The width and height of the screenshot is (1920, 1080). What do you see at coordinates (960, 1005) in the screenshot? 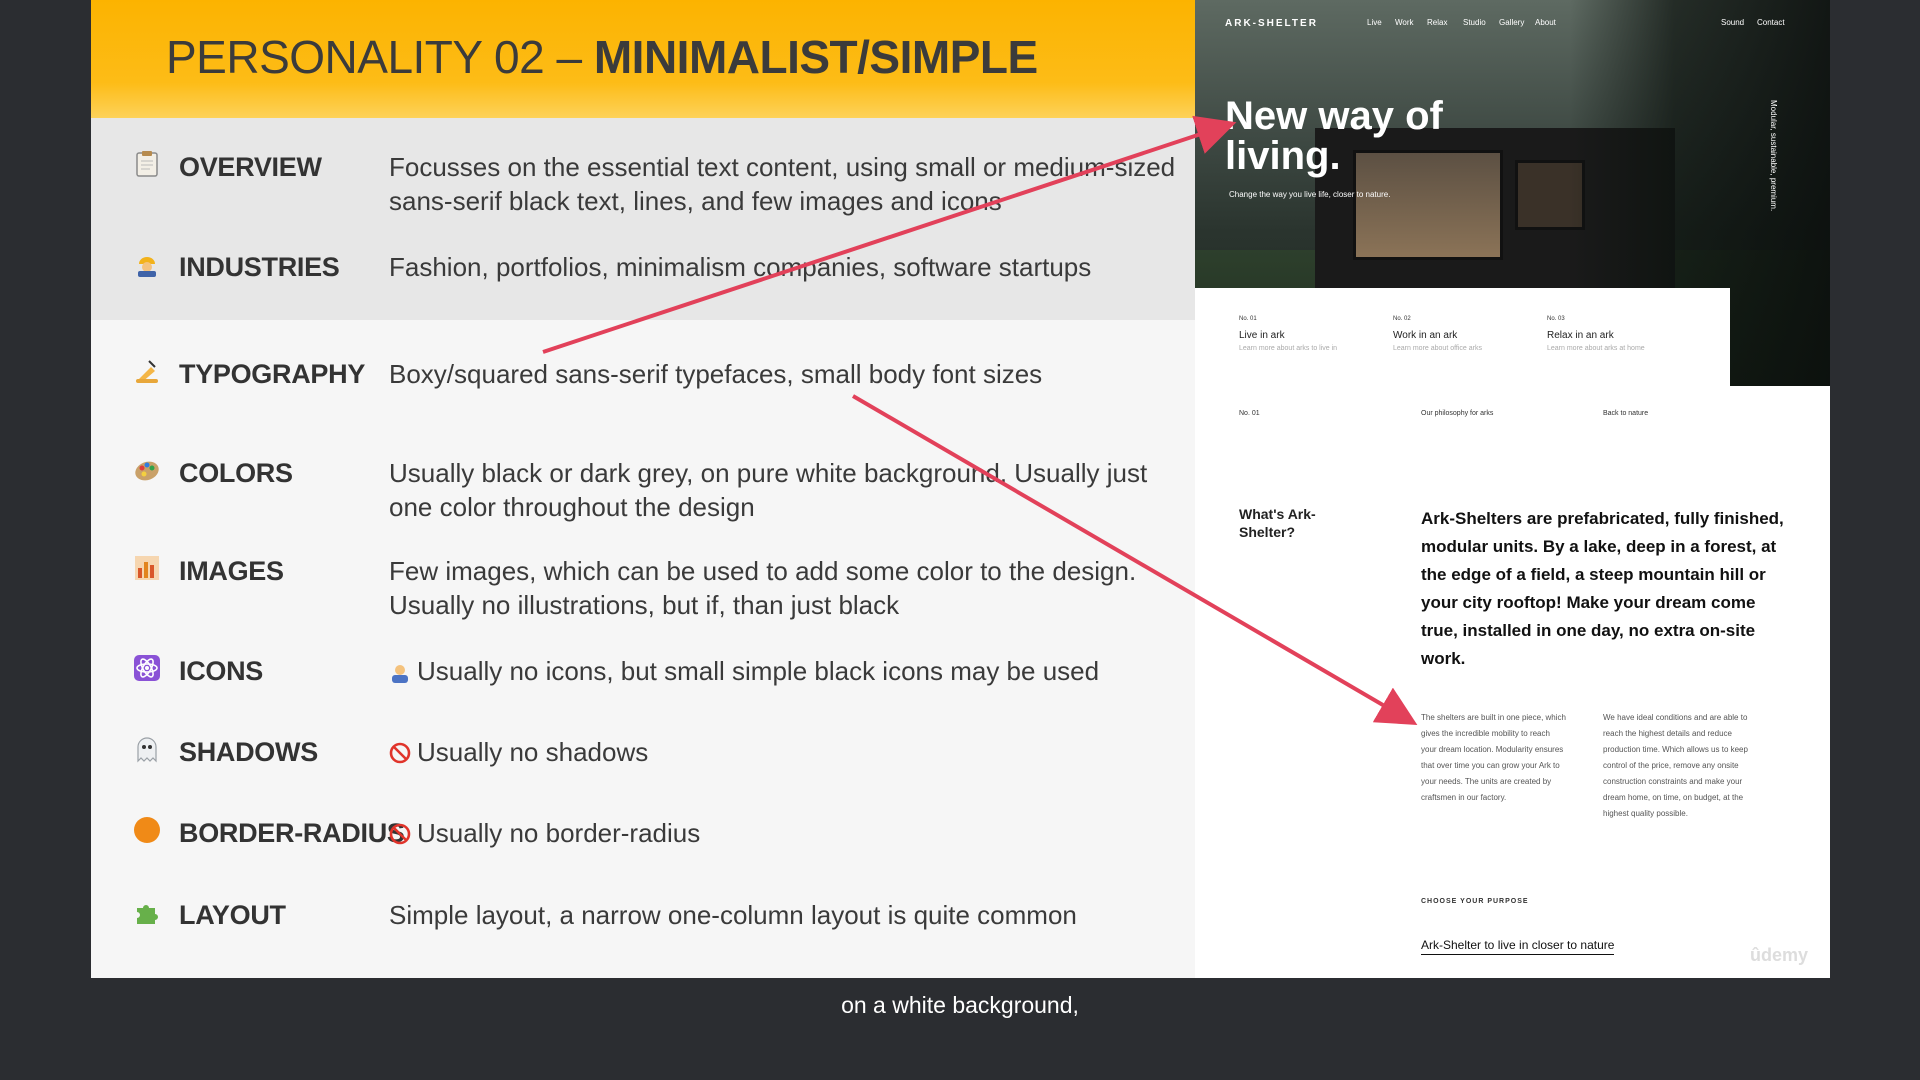
I see `video-caption: on a white background,` at bounding box center [960, 1005].